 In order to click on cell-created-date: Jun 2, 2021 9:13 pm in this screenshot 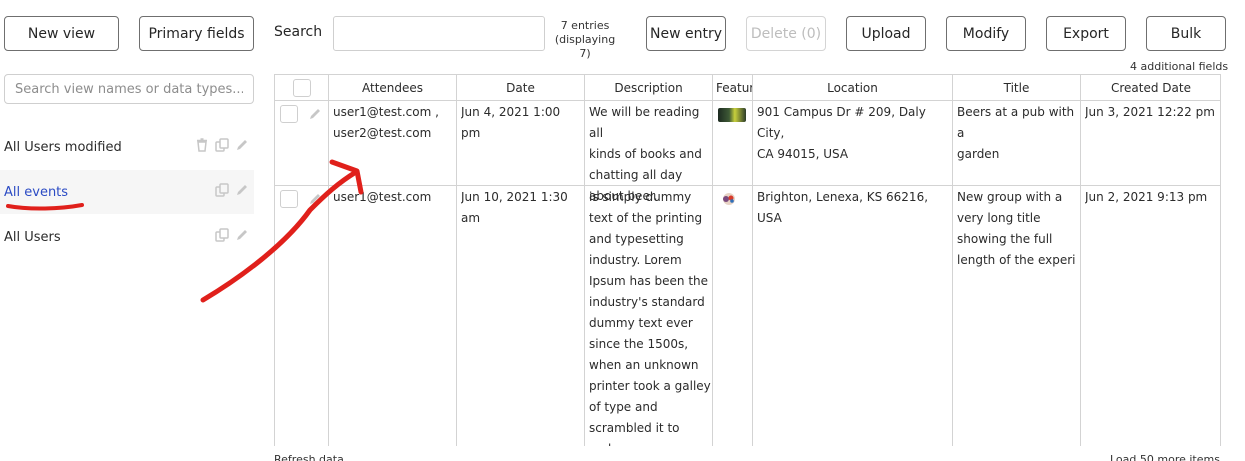, I will do `click(1146, 197)`.